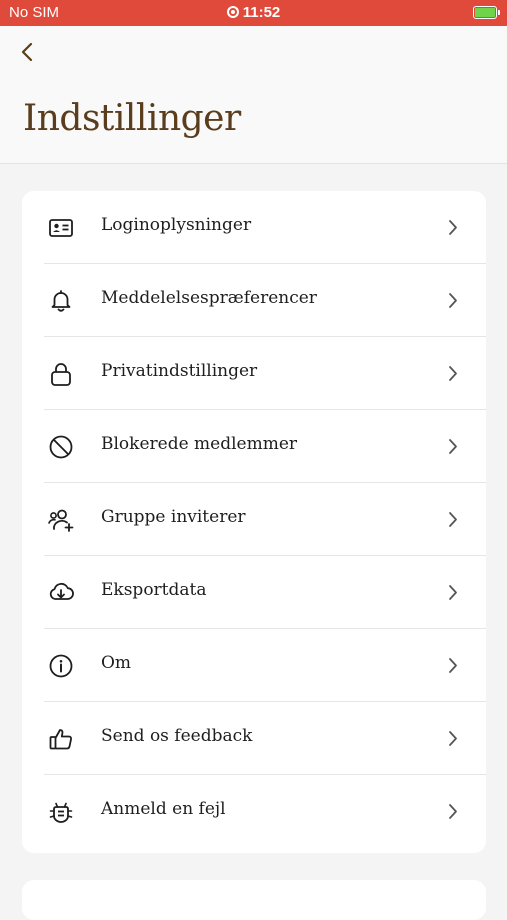 The width and height of the screenshot is (507, 920). I want to click on lock-icon, so click(61, 374).